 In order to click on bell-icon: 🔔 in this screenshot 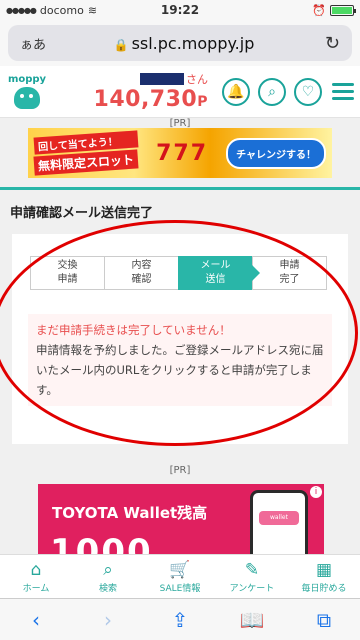, I will do `click(236, 91)`.